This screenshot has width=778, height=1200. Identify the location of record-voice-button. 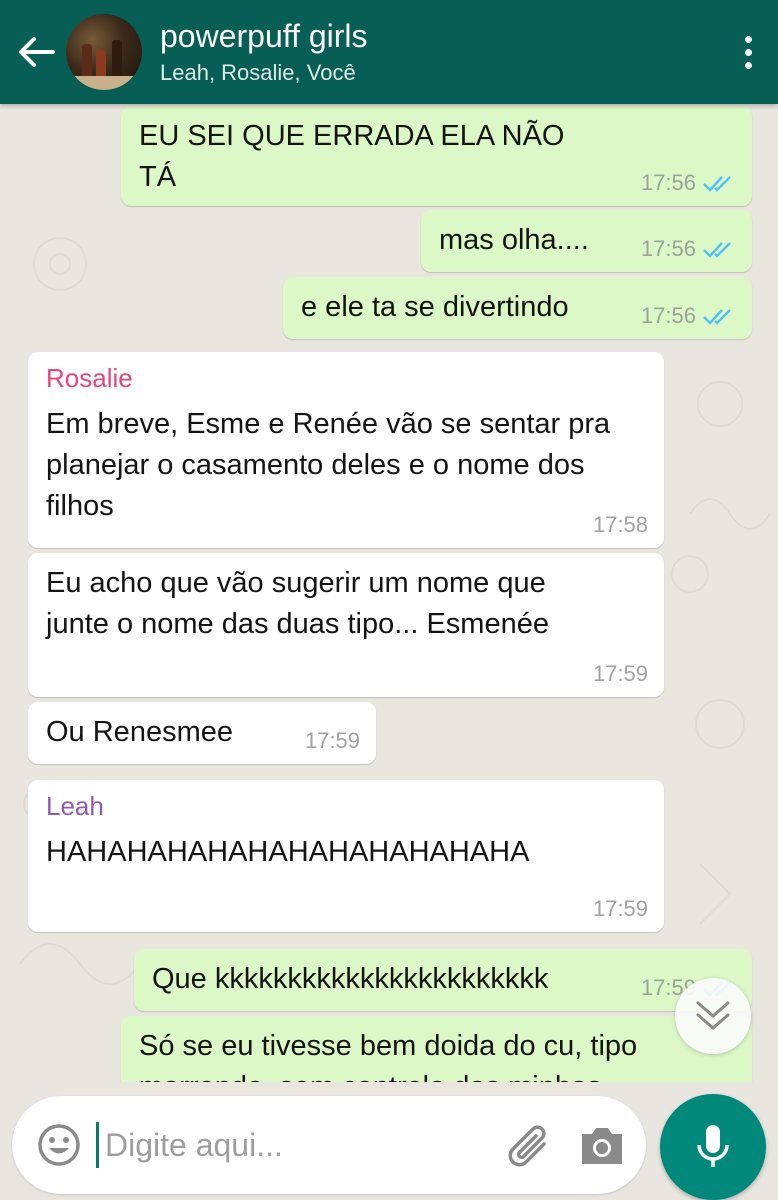
(713, 1147).